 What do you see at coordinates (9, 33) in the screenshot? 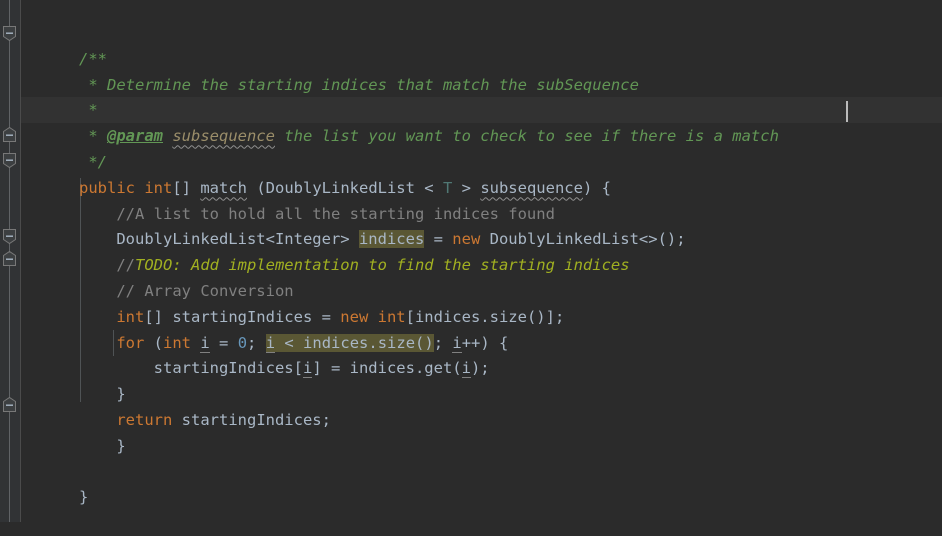
I see `fold-marker-javadoc-start` at bounding box center [9, 33].